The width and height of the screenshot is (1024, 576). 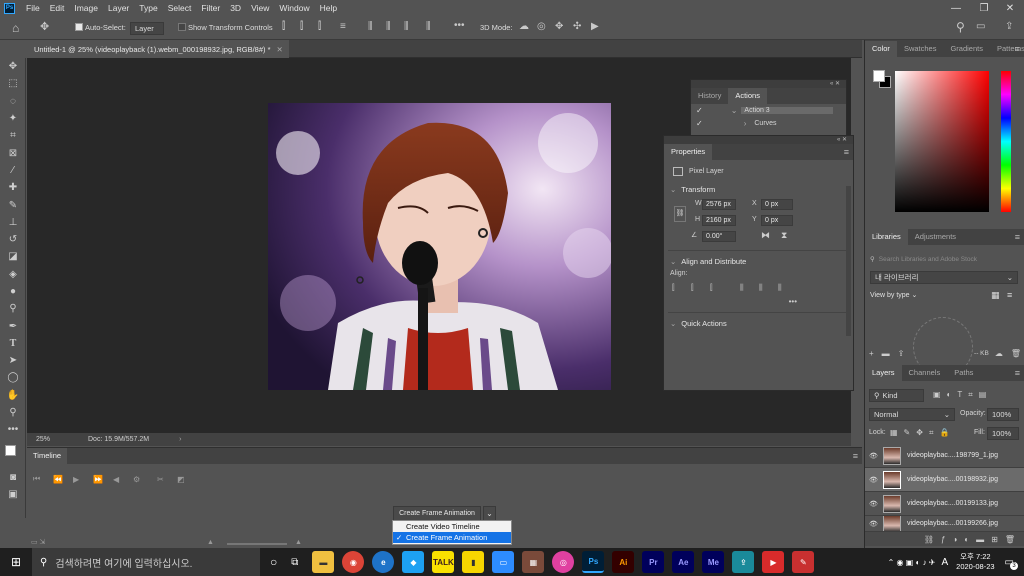 What do you see at coordinates (319, 27) in the screenshot?
I see `align-right-icon: ⫿` at bounding box center [319, 27].